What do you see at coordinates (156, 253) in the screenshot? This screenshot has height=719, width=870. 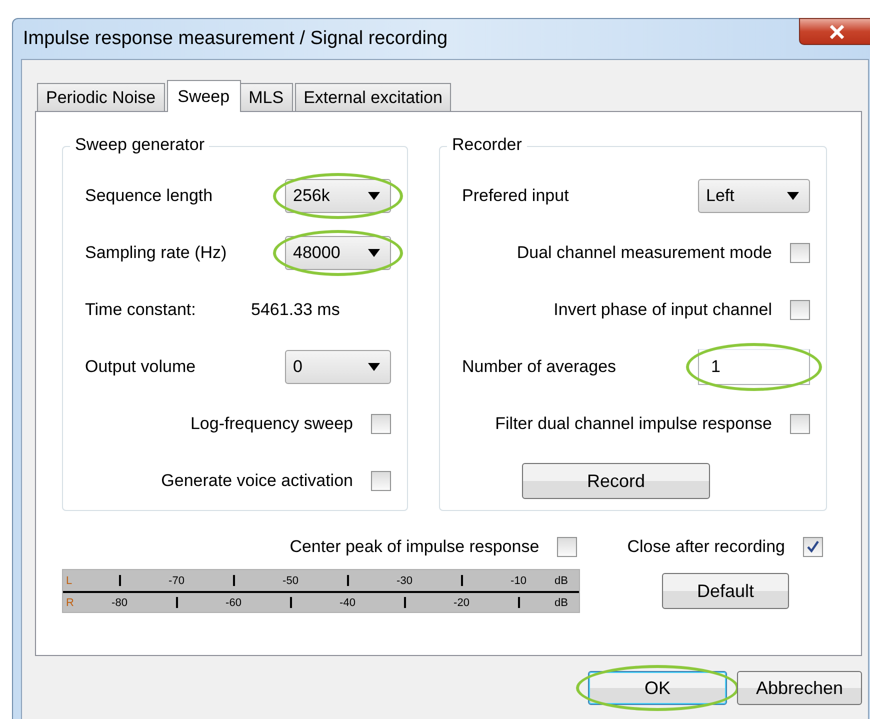 I see `field-label: Sampling rate (Hz)` at bounding box center [156, 253].